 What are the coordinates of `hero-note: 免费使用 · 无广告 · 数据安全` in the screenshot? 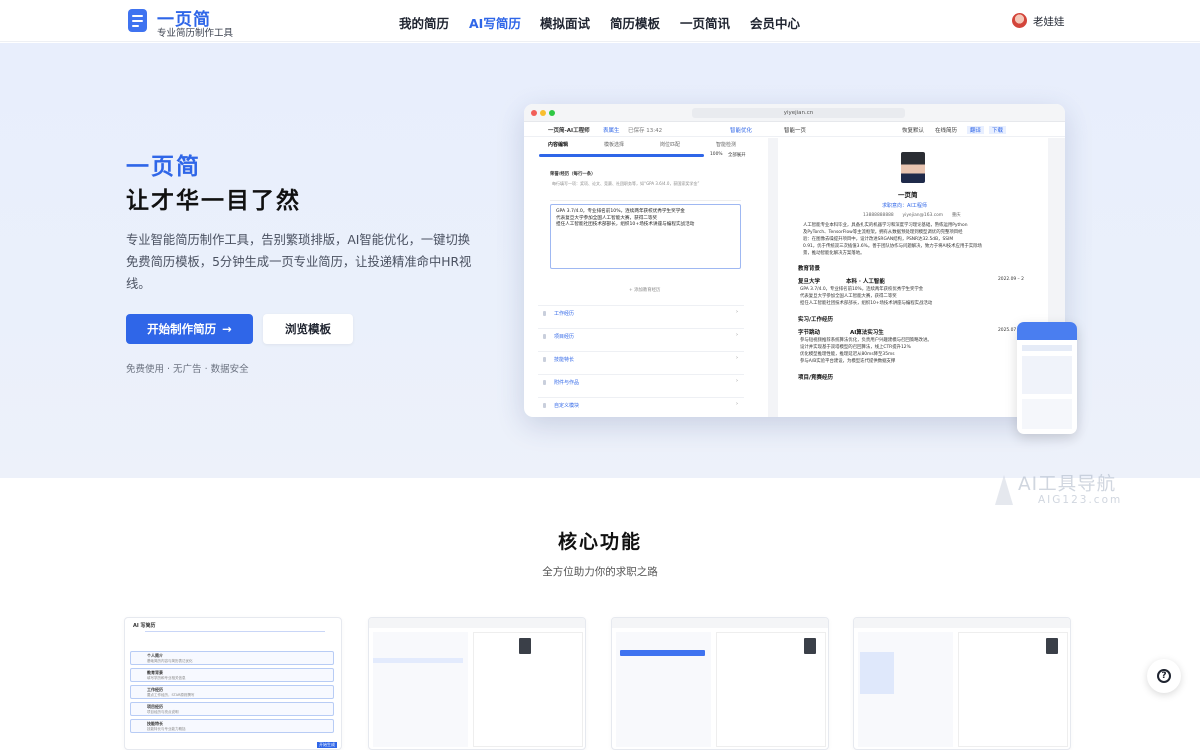 It's located at (187, 369).